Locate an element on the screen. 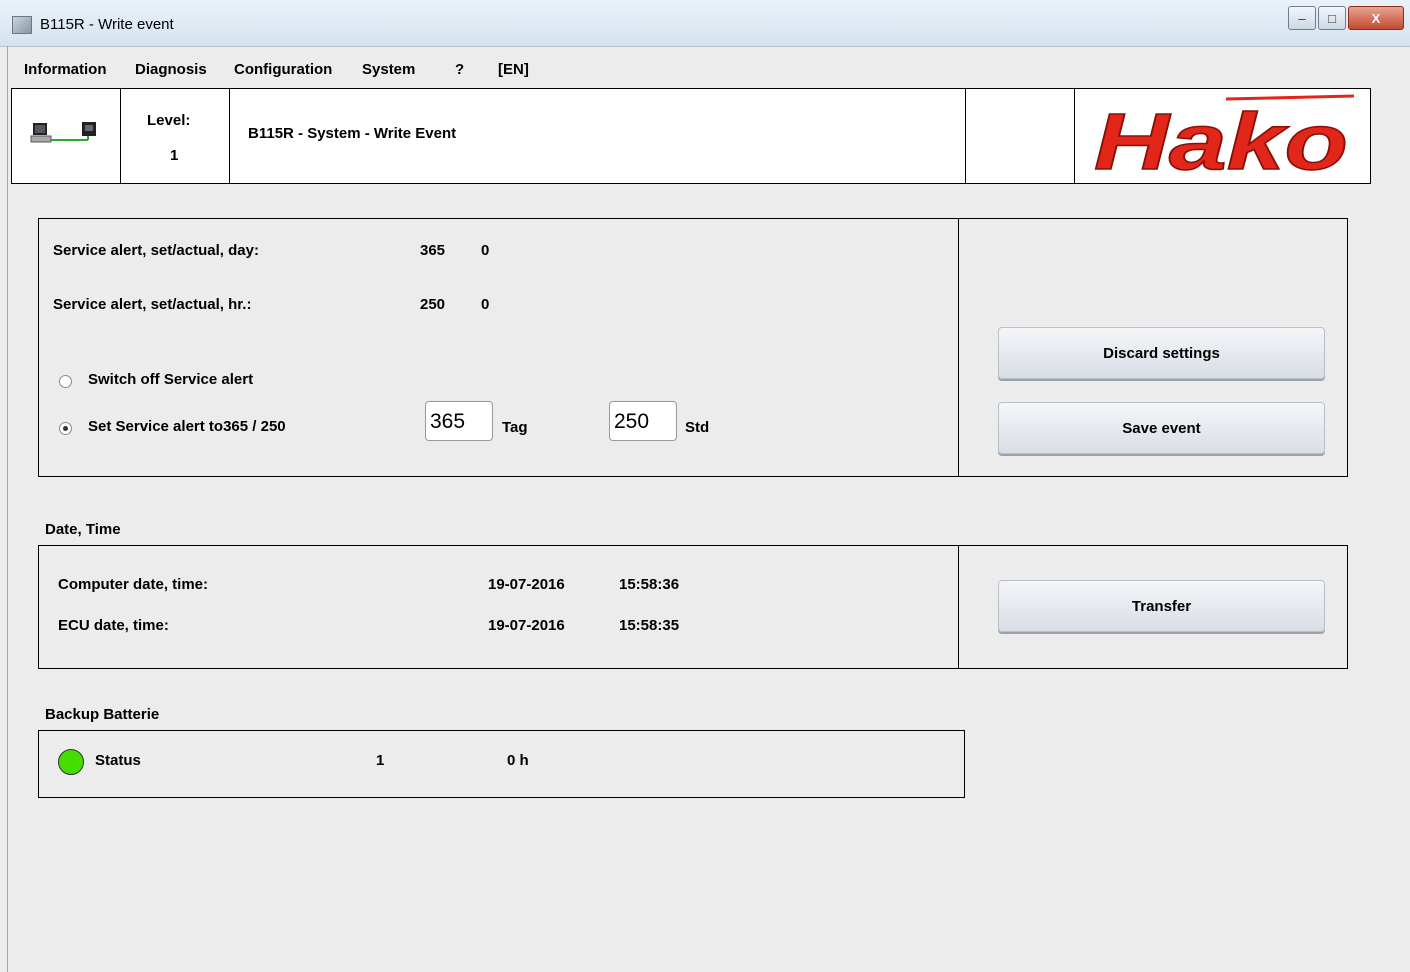  menu-help: ? is located at coordinates (459, 69).